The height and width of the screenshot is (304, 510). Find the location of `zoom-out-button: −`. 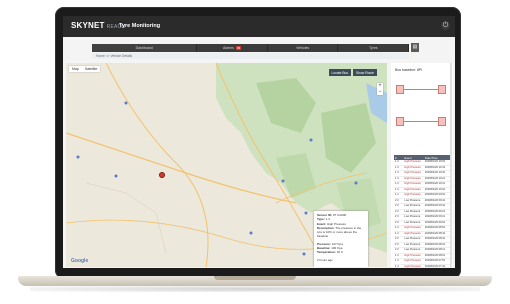

zoom-out-button: − is located at coordinates (380, 92).